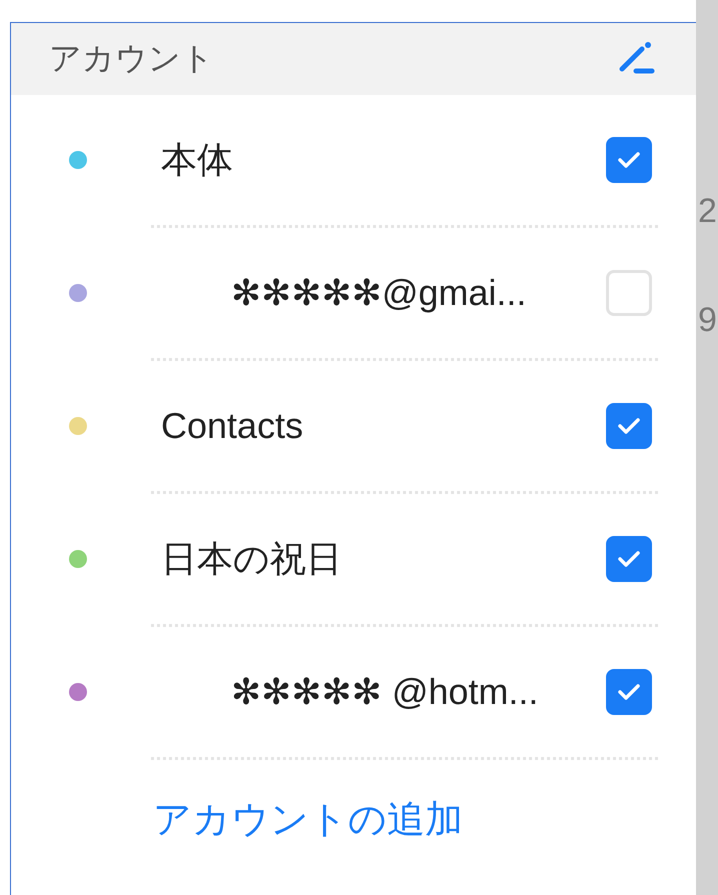  Describe the element at coordinates (131, 58) in the screenshot. I see `panel-title: アカウント` at that location.